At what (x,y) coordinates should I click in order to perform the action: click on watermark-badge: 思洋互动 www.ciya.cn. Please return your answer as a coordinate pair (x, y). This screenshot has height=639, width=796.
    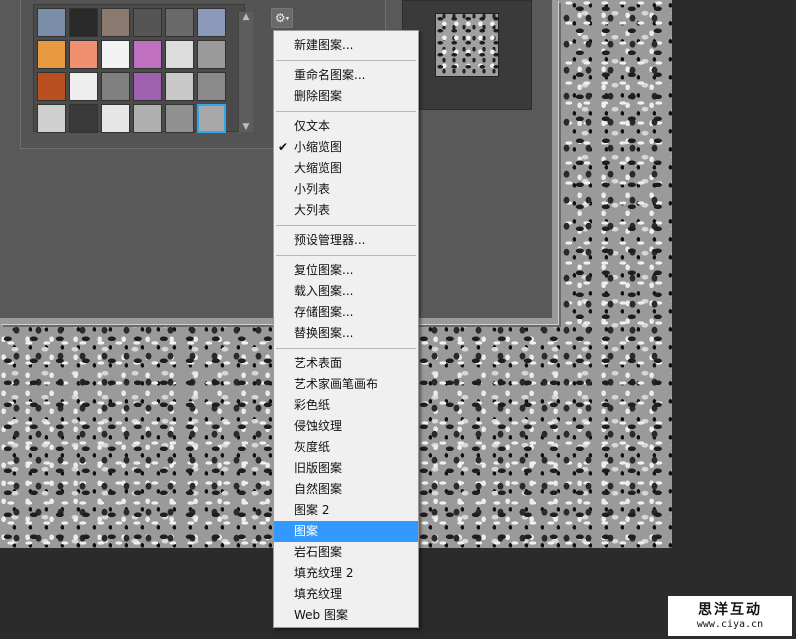
    Looking at the image, I should click on (730, 616).